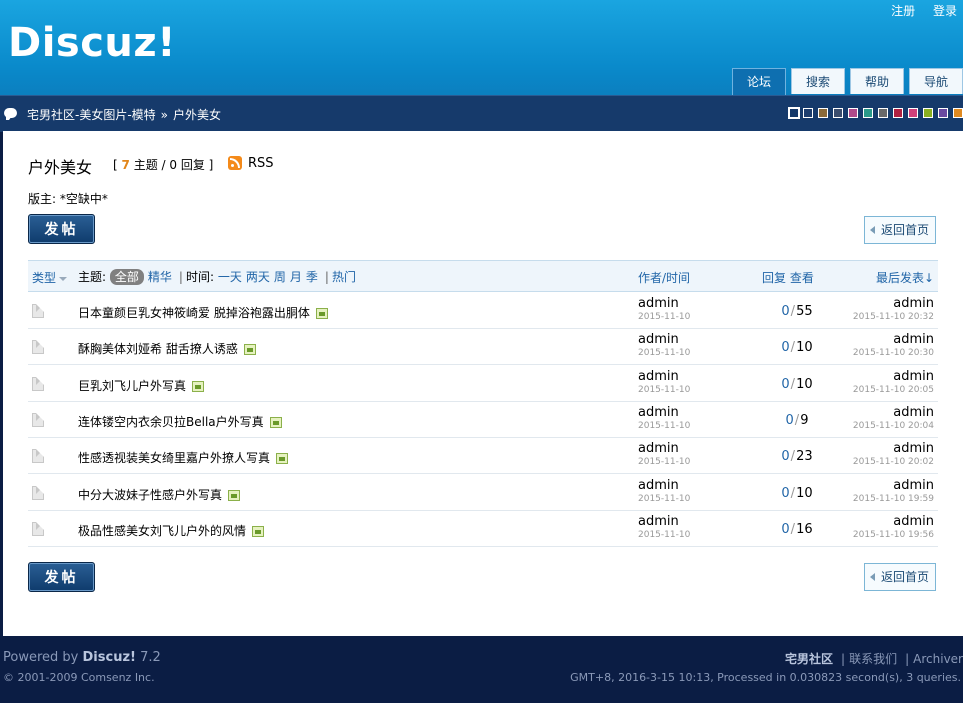  Describe the element at coordinates (809, 659) in the screenshot. I see `footer-site-link: 宅男社区` at that location.